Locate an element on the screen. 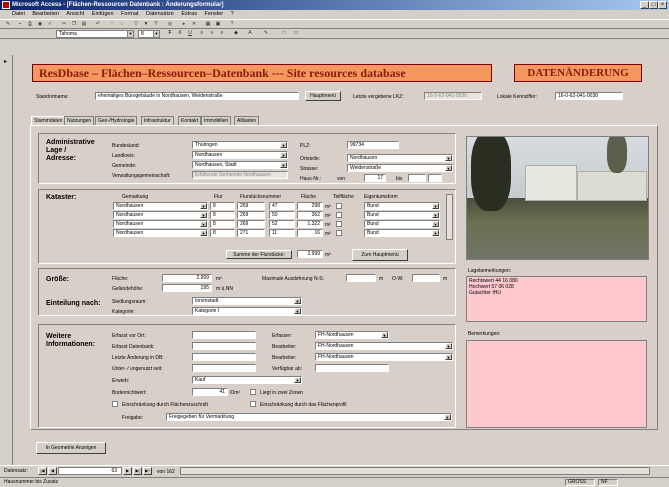  menu-einfuegen: Einfügen is located at coordinates (103, 14).